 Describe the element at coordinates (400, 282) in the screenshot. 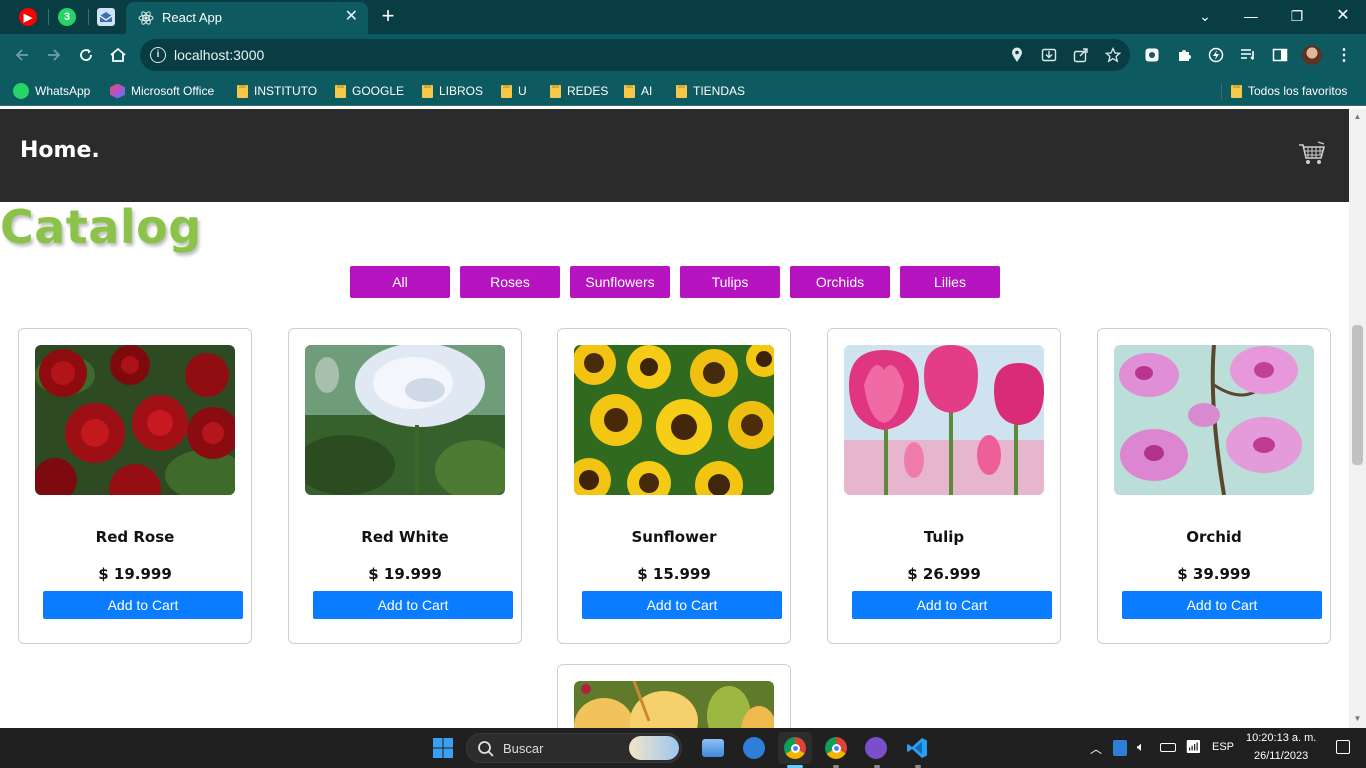

I see `filter-all-button: All` at that location.